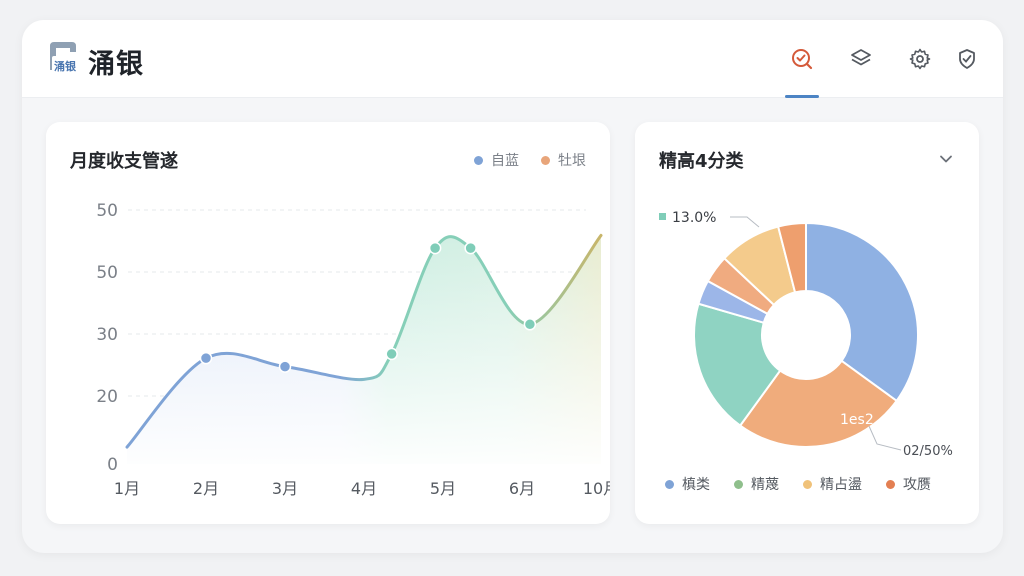 The height and width of the screenshot is (576, 1024). What do you see at coordinates (745, 222) in the screenshot?
I see `callout-top-leader` at bounding box center [745, 222].